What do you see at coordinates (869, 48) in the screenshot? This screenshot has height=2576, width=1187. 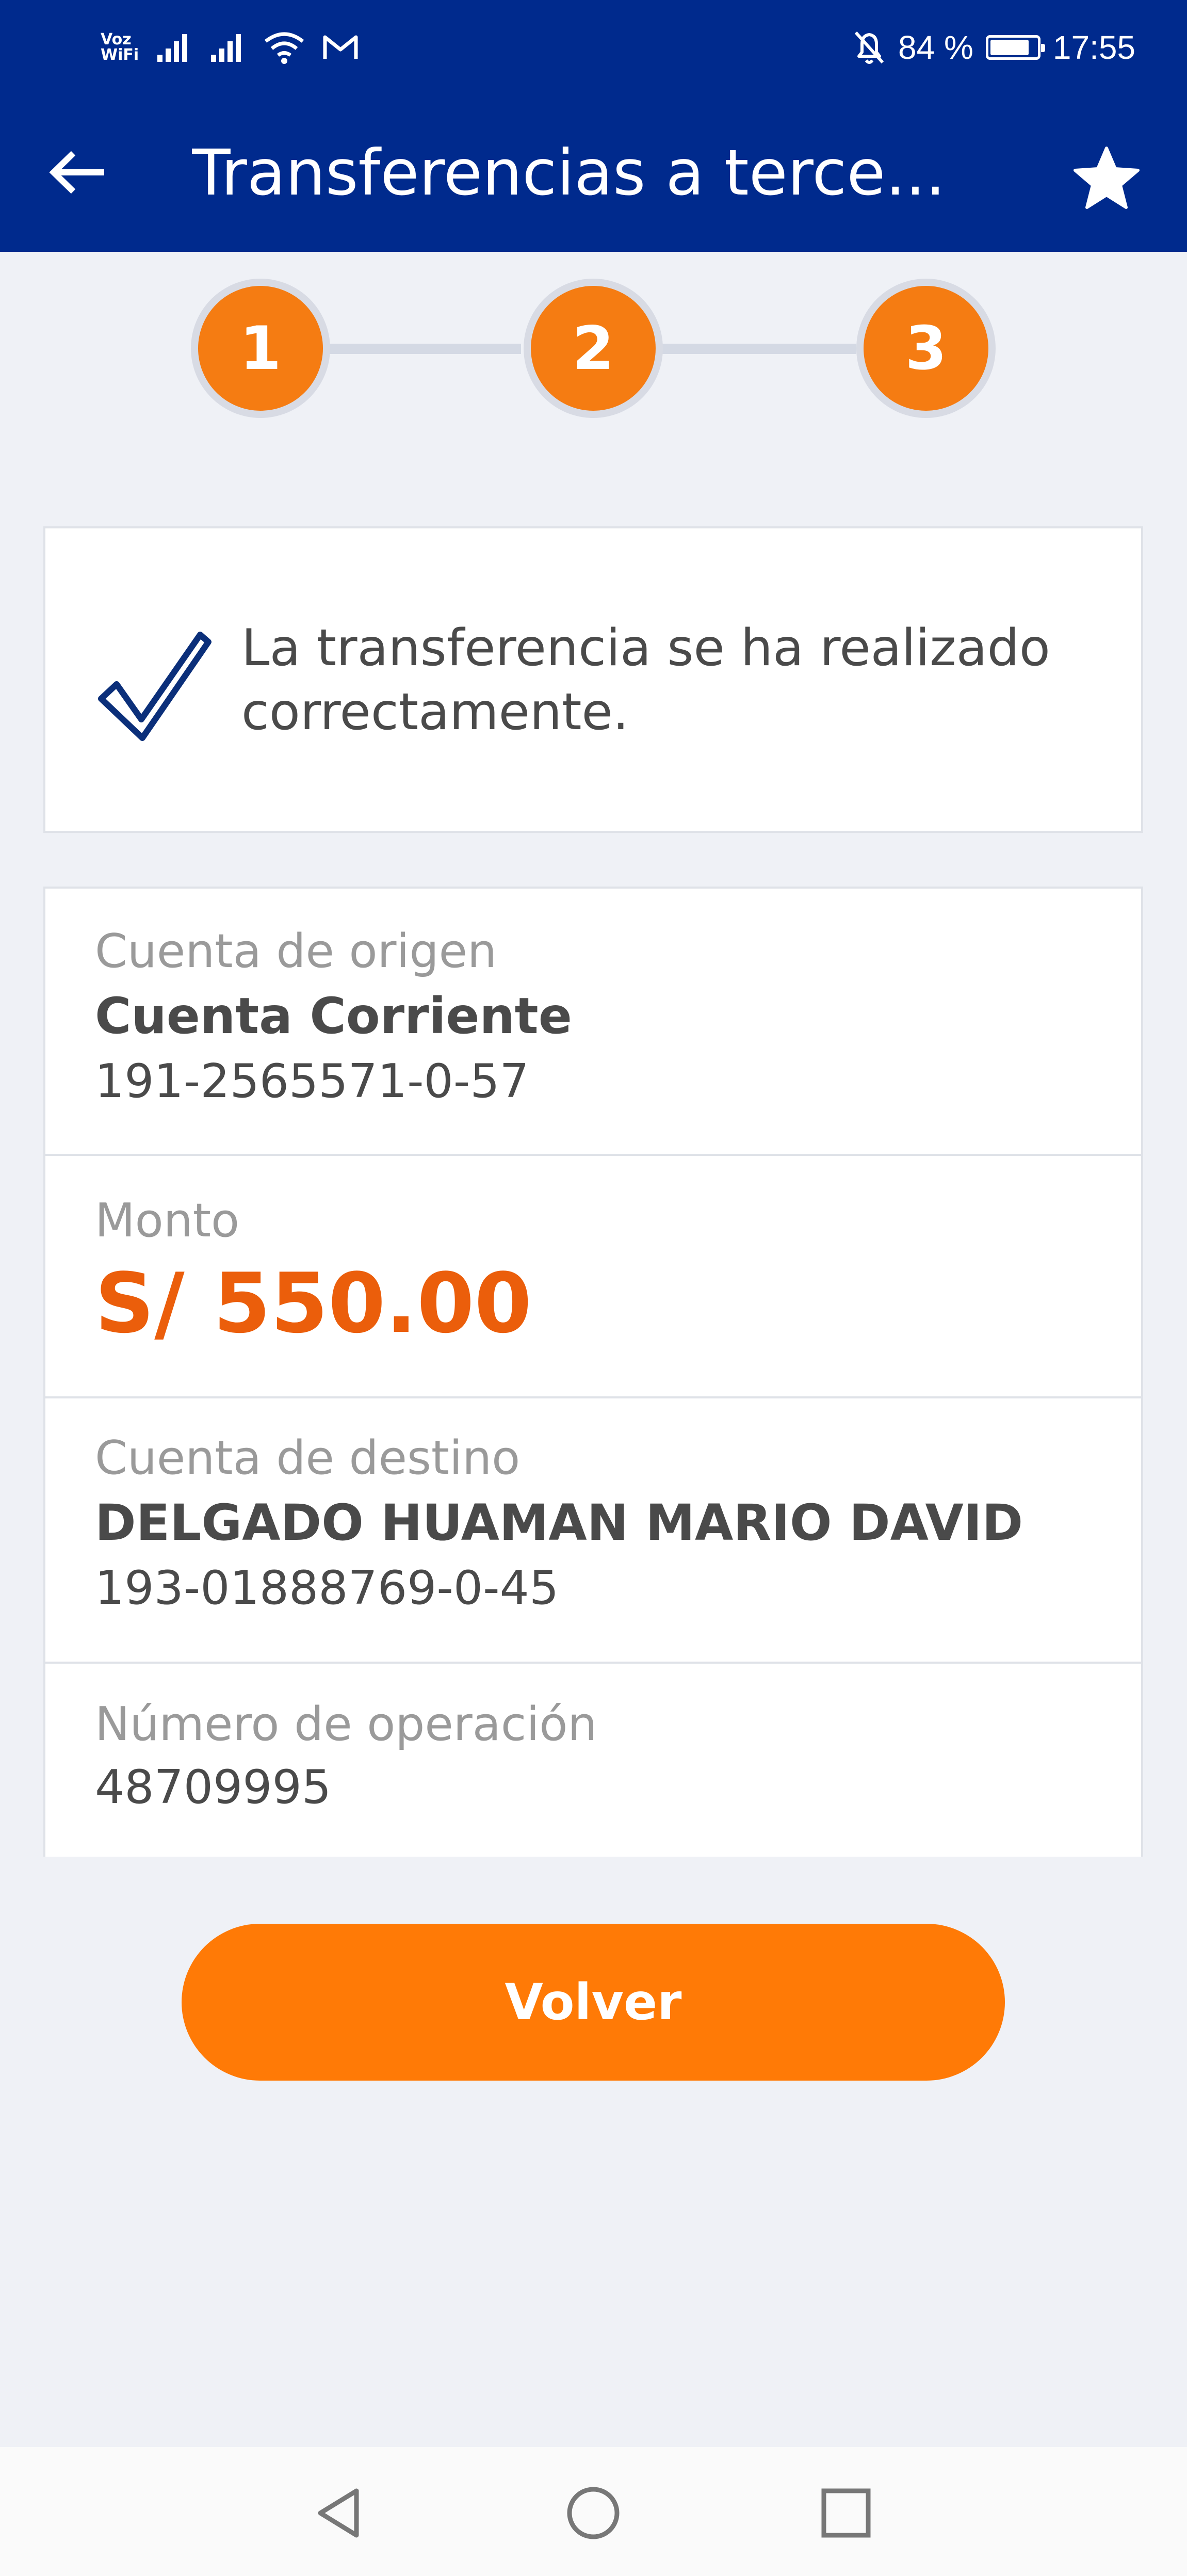 I see `bell-off-icon` at bounding box center [869, 48].